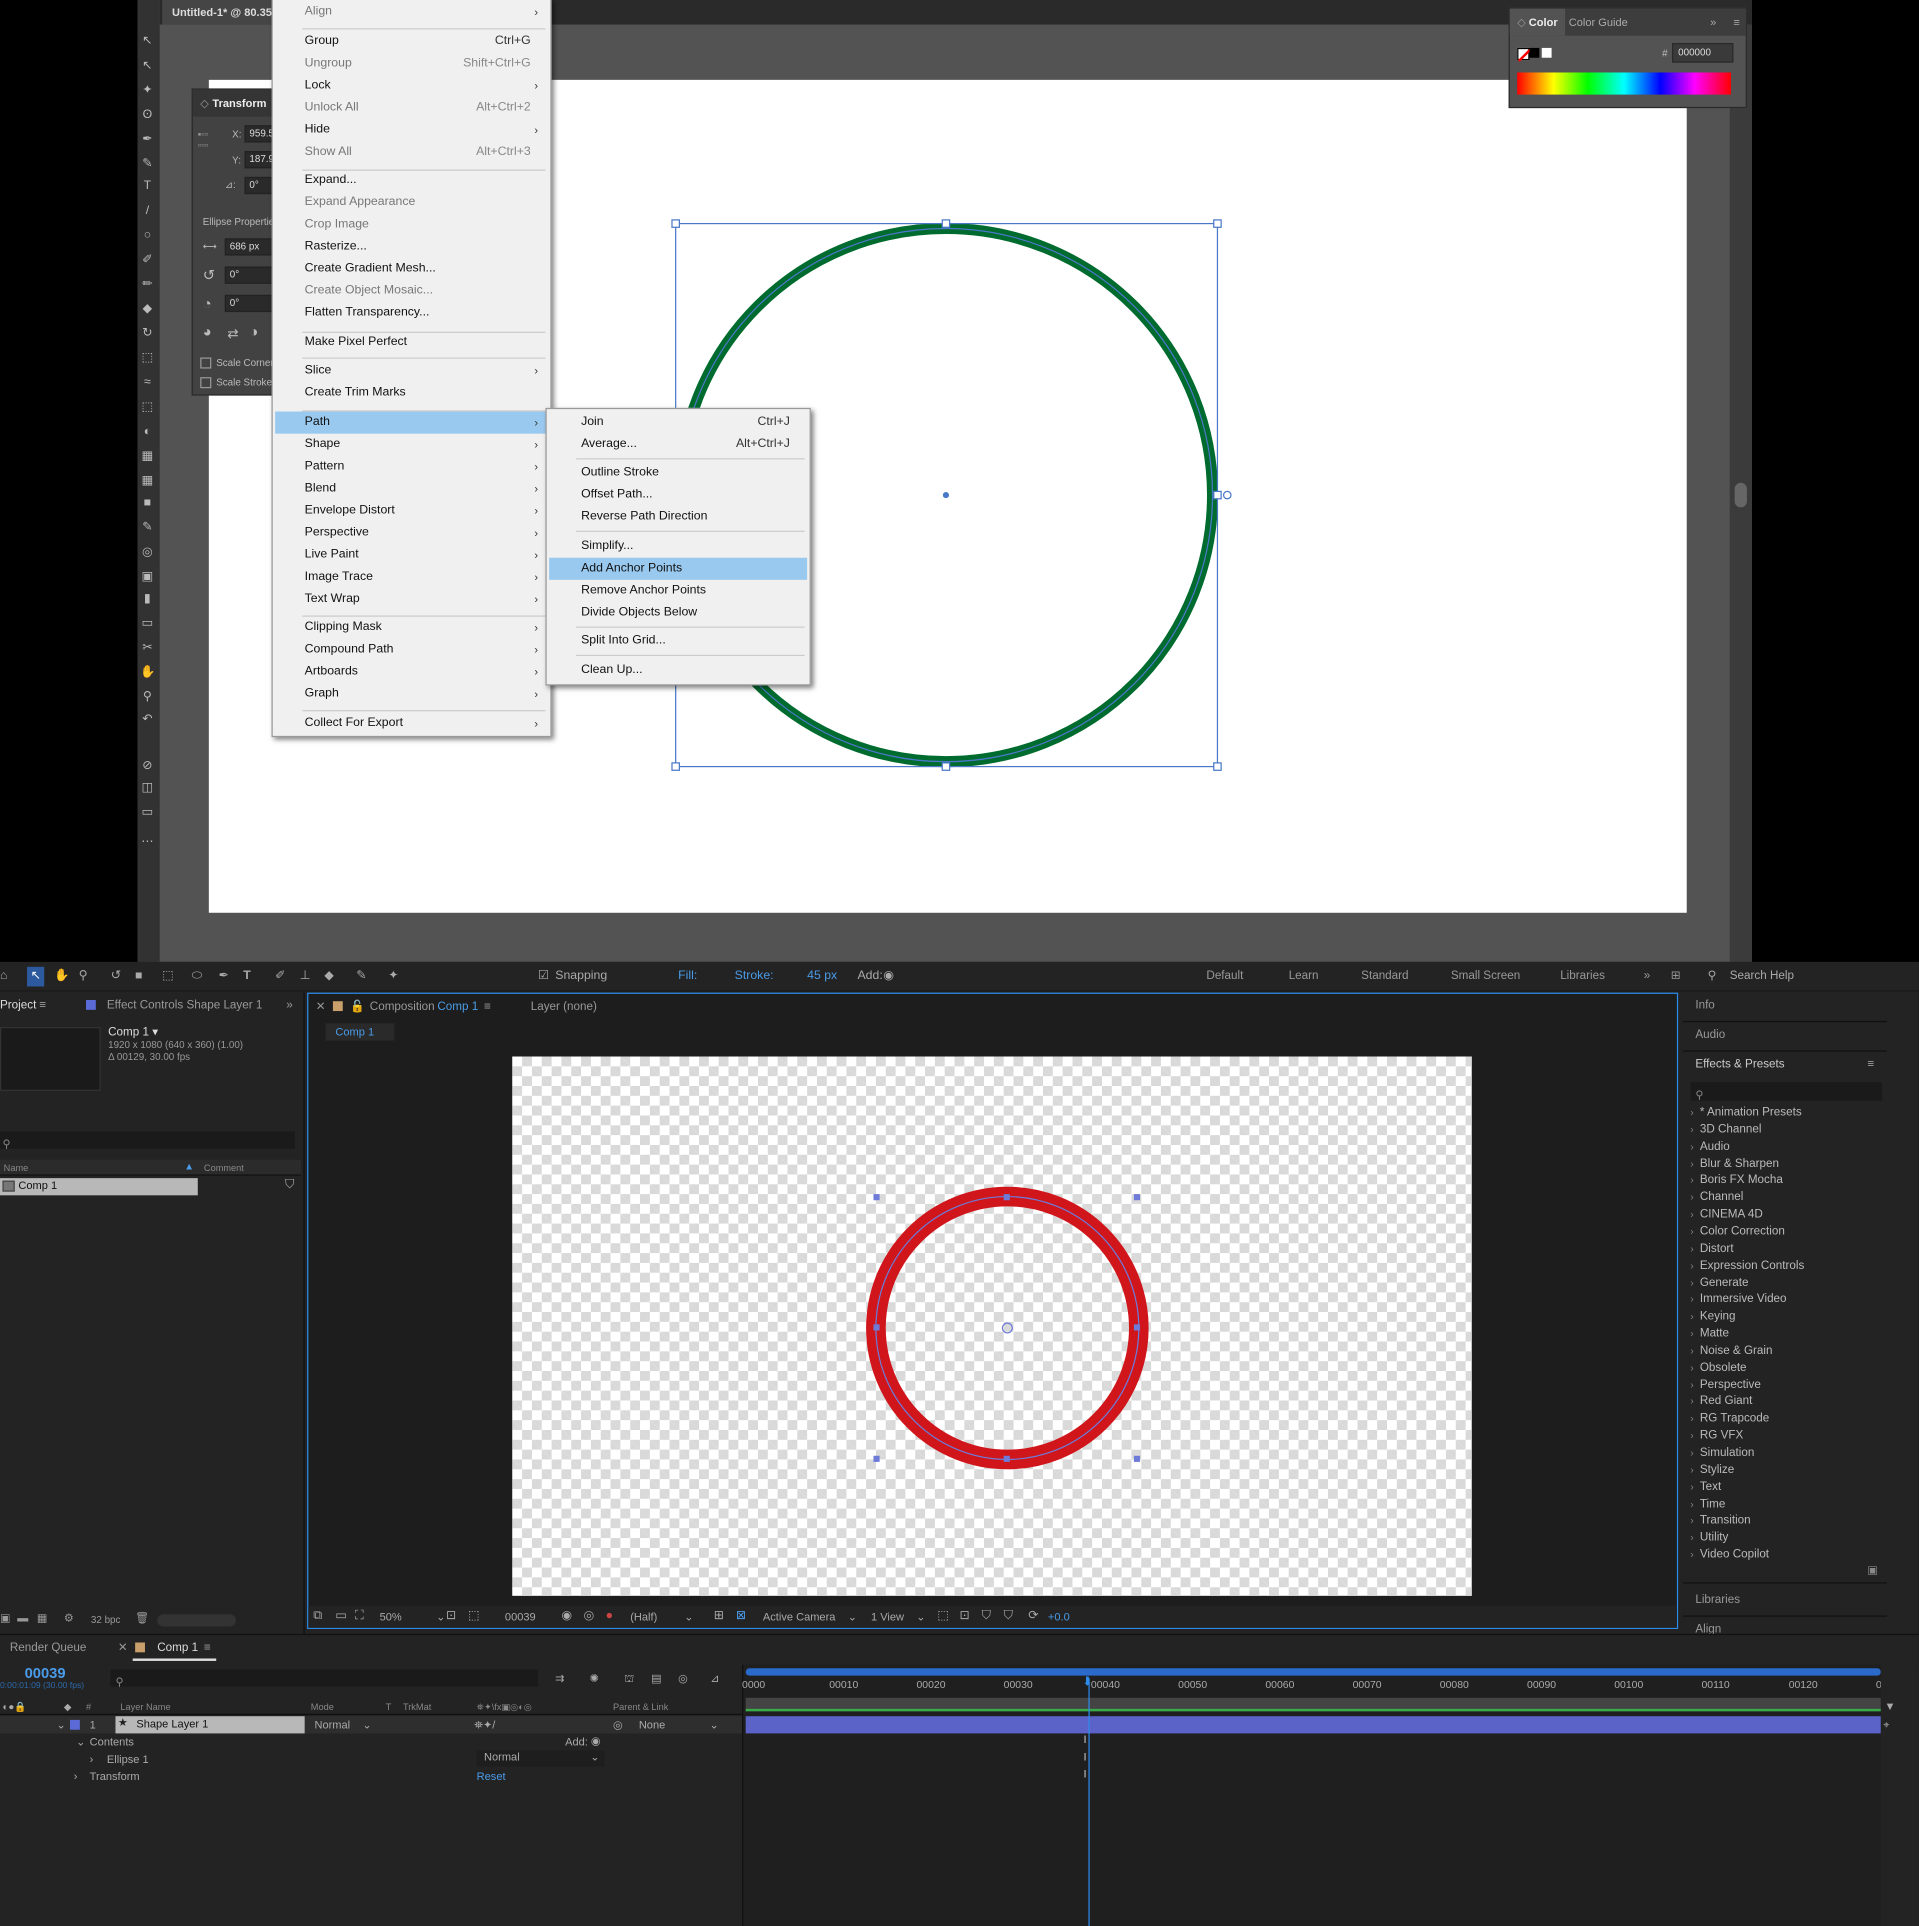 The width and height of the screenshot is (1919, 1926). I want to click on parent-dropdown: None ⌄, so click(679, 1724).